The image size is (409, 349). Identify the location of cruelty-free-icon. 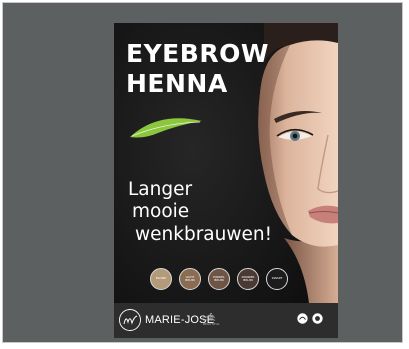
(302, 318).